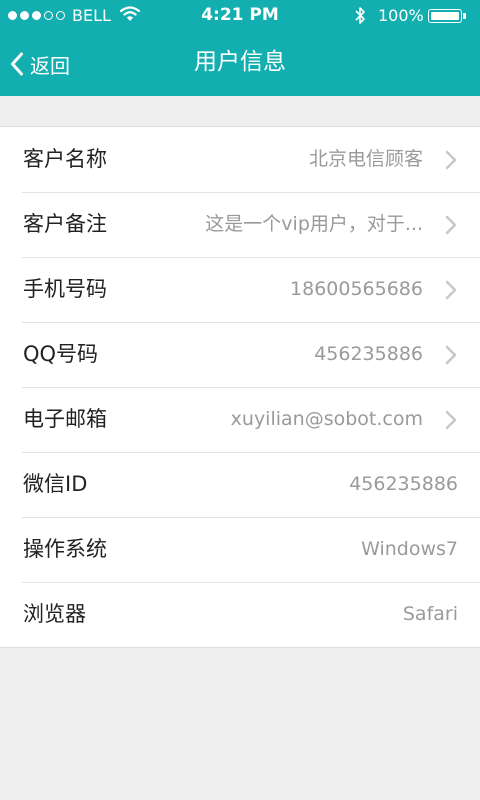 The image size is (480, 800). I want to click on battery-icon, so click(445, 16).